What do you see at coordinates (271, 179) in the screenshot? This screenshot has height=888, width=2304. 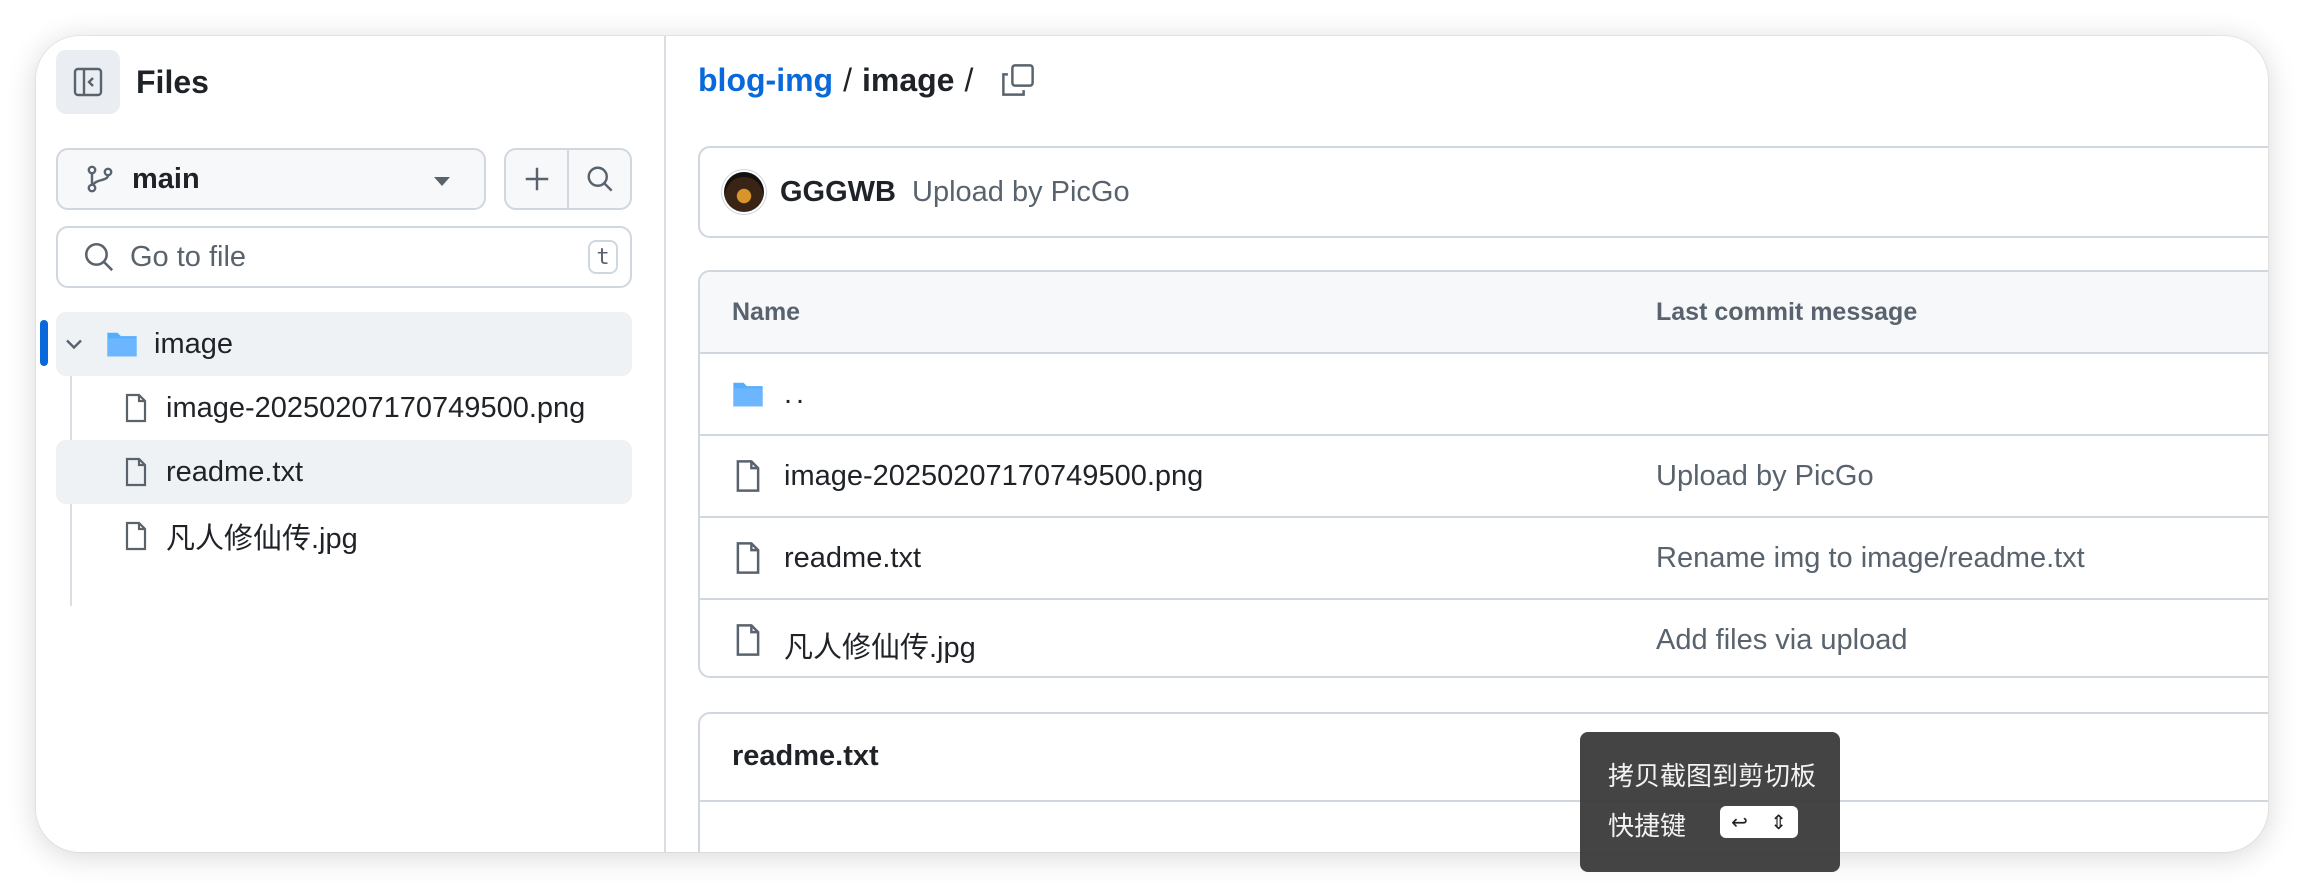 I see `branch-selector-button: main` at bounding box center [271, 179].